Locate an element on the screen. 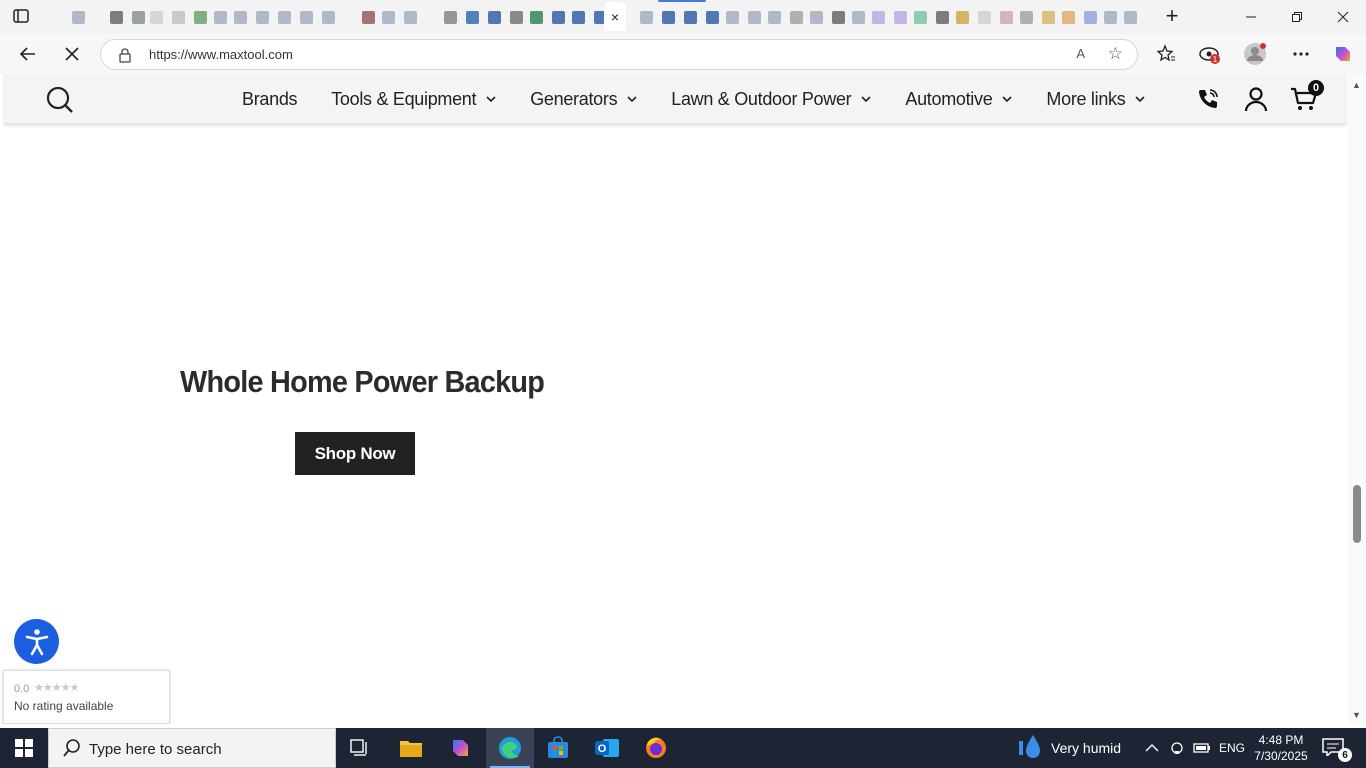 Image resolution: width=1366 pixels, height=768 pixels. favorites-icon is located at coordinates (1166, 54).